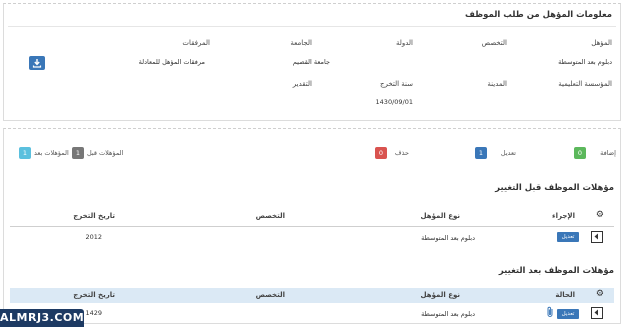 This screenshot has width=625, height=327. What do you see at coordinates (585, 84) in the screenshot?
I see `label-institution: المؤسسة التعليمية` at bounding box center [585, 84].